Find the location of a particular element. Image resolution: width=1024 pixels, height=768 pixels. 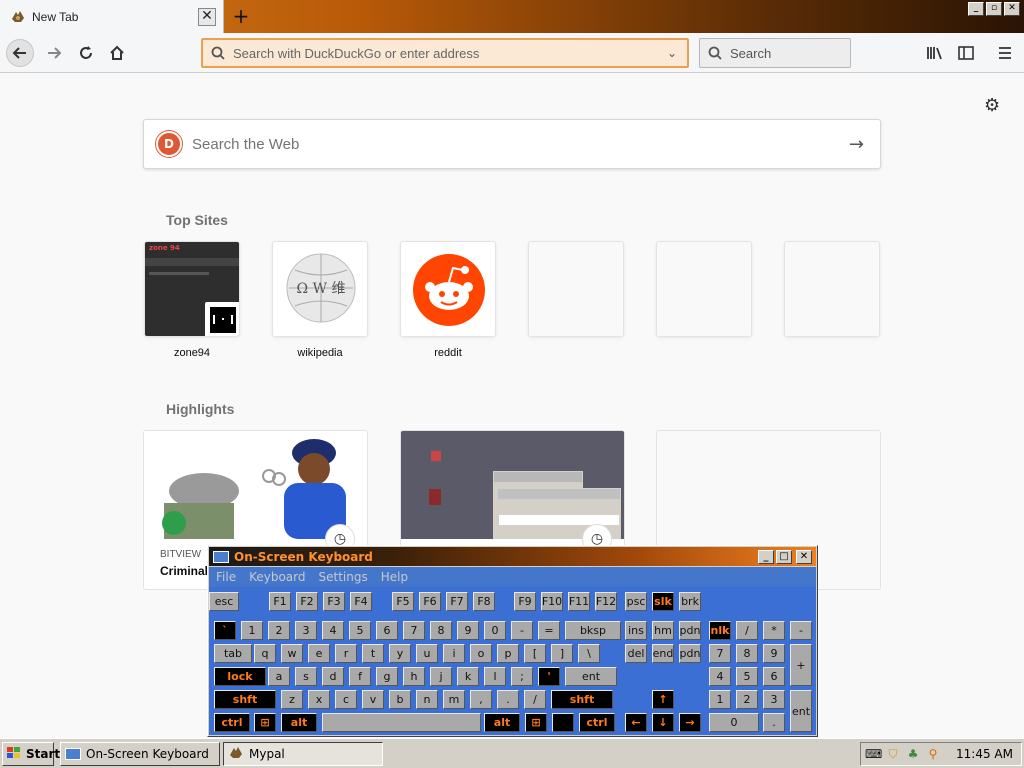

osk-key: h is located at coordinates (414, 676).